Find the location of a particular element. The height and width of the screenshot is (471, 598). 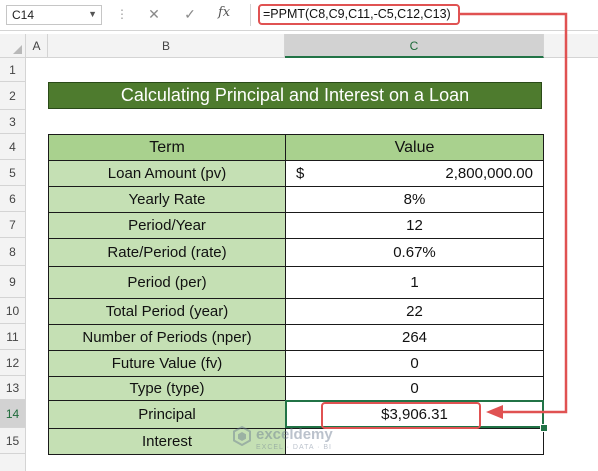

watermark-tagline: EXCEL · DATA · BI is located at coordinates (294, 447).